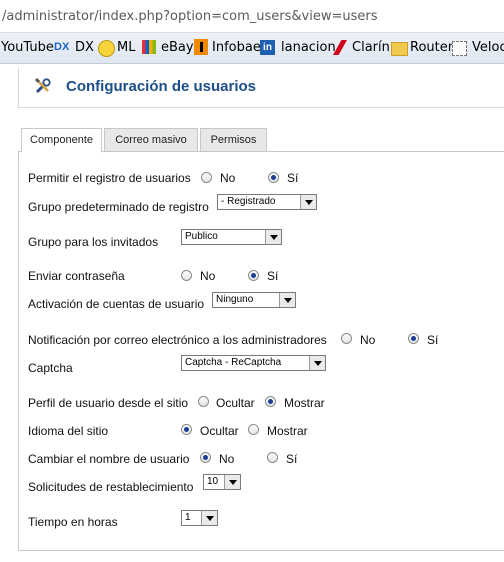 The image size is (504, 562). I want to click on grupo-invitados-value: Publico, so click(201, 236).